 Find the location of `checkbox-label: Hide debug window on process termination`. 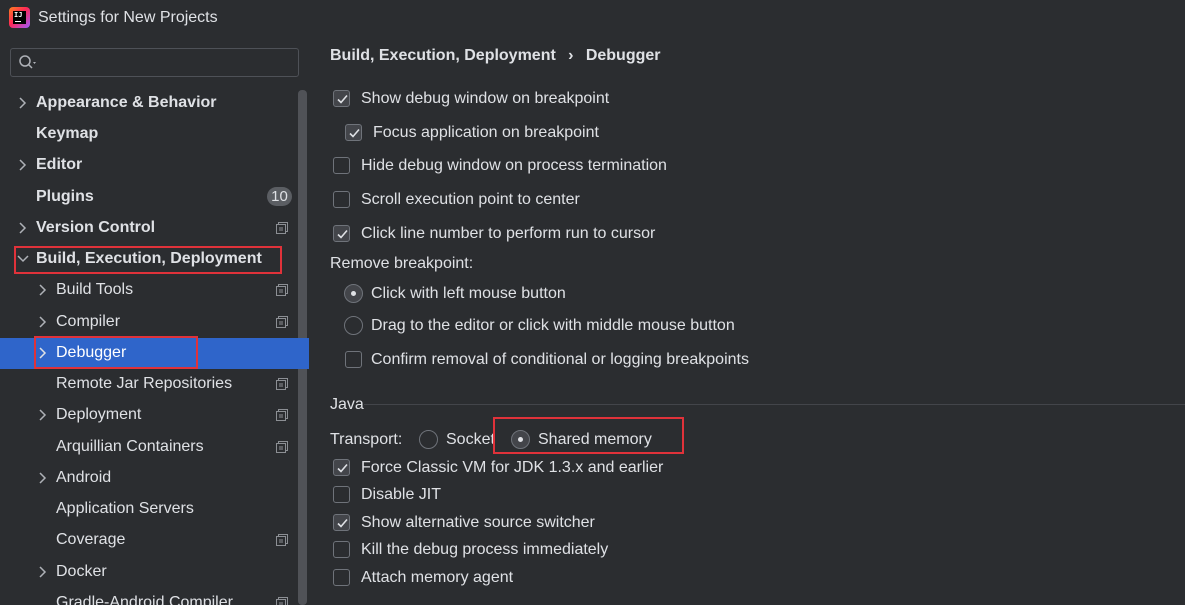

checkbox-label: Hide debug window on process termination is located at coordinates (514, 165).